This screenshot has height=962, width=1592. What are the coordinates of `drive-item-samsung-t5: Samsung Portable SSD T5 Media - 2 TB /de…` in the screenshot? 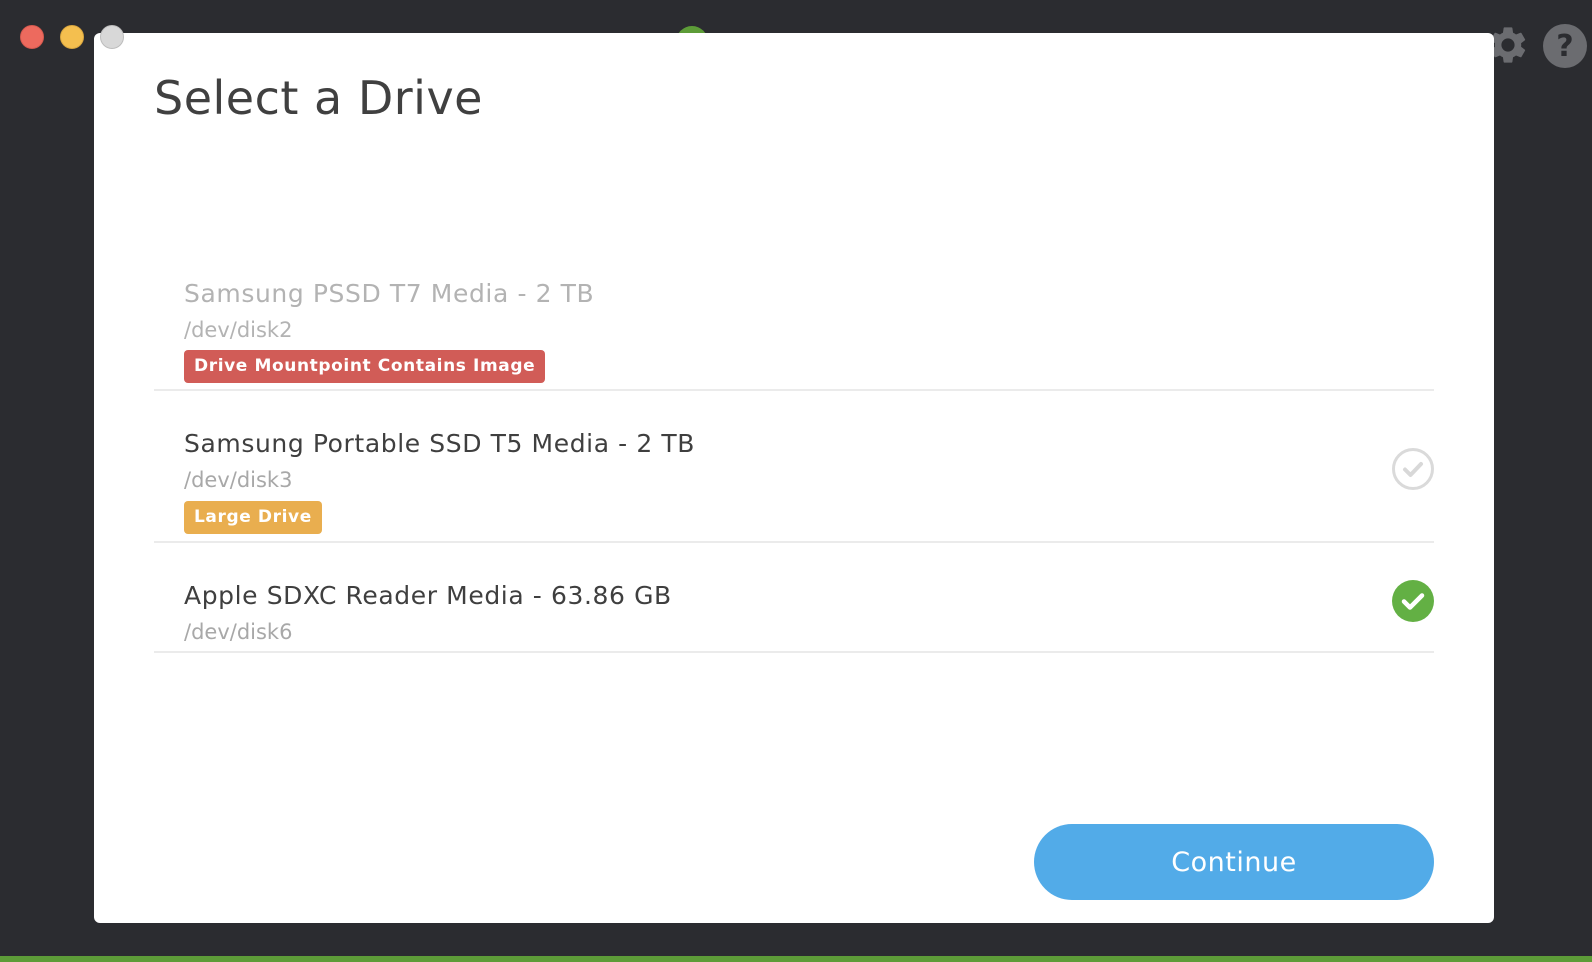 It's located at (794, 467).